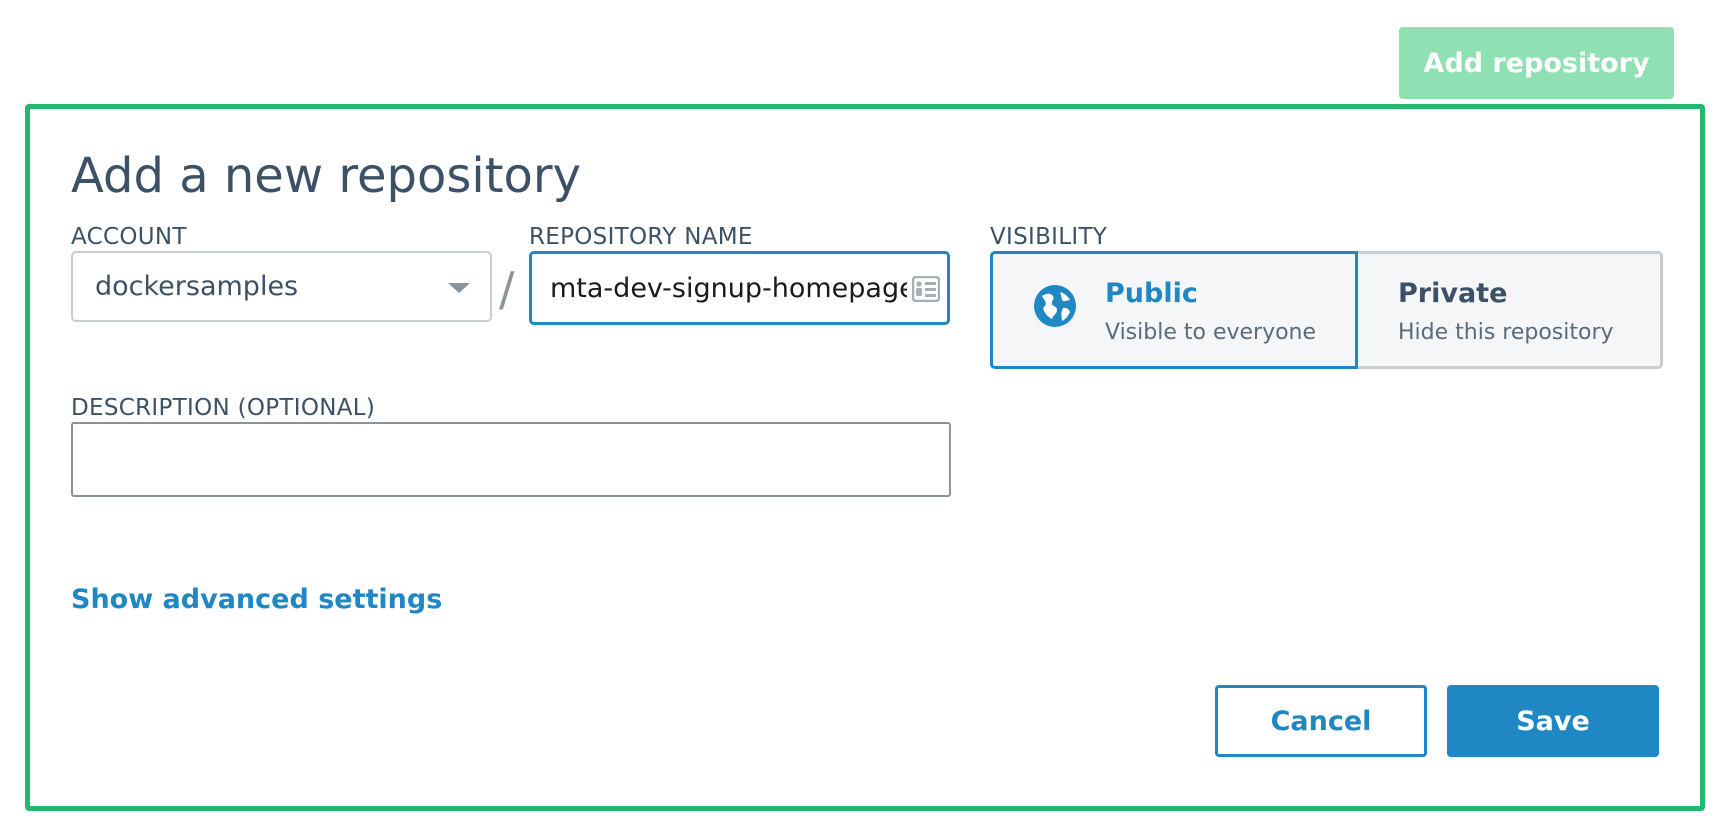  I want to click on account-select-value: dockersamples, so click(197, 286).